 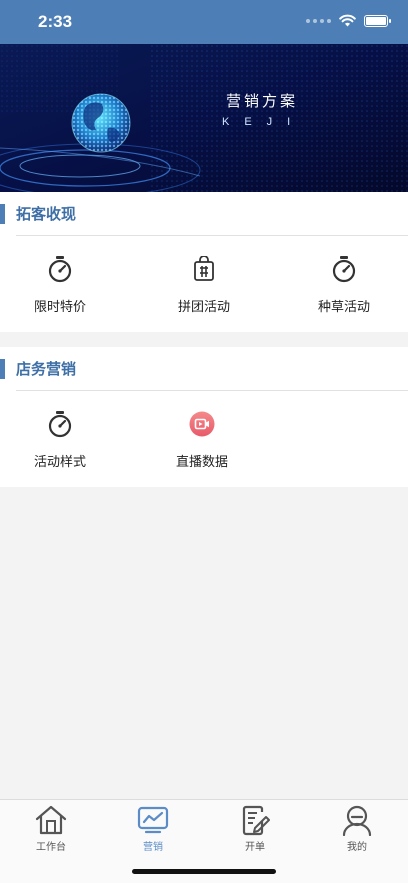 I want to click on section-title: 店务营销, so click(x=46, y=369).